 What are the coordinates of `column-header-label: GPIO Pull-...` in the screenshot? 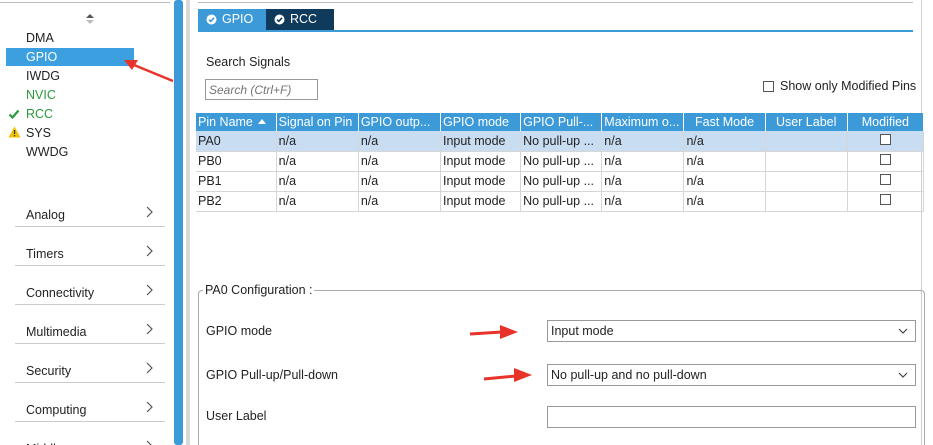 It's located at (558, 122).